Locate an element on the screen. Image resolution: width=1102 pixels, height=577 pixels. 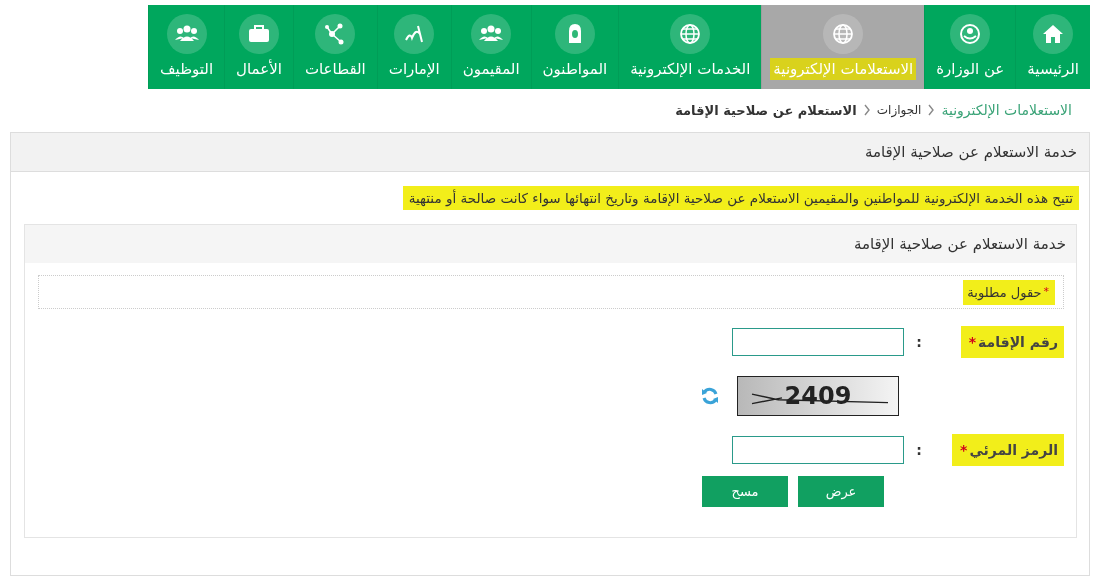
nav-tab: الخدمات الإلكترونية is located at coordinates (690, 47).